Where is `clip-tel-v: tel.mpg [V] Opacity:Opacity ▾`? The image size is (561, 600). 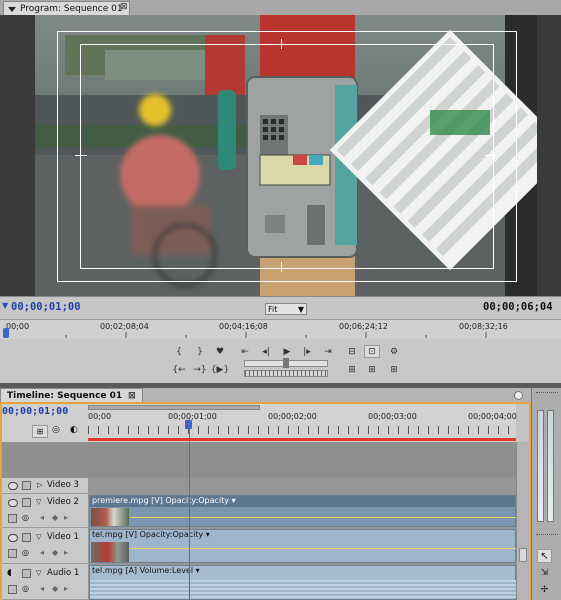 clip-tel-v: tel.mpg [V] Opacity:Opacity ▾ is located at coordinates (302, 546).